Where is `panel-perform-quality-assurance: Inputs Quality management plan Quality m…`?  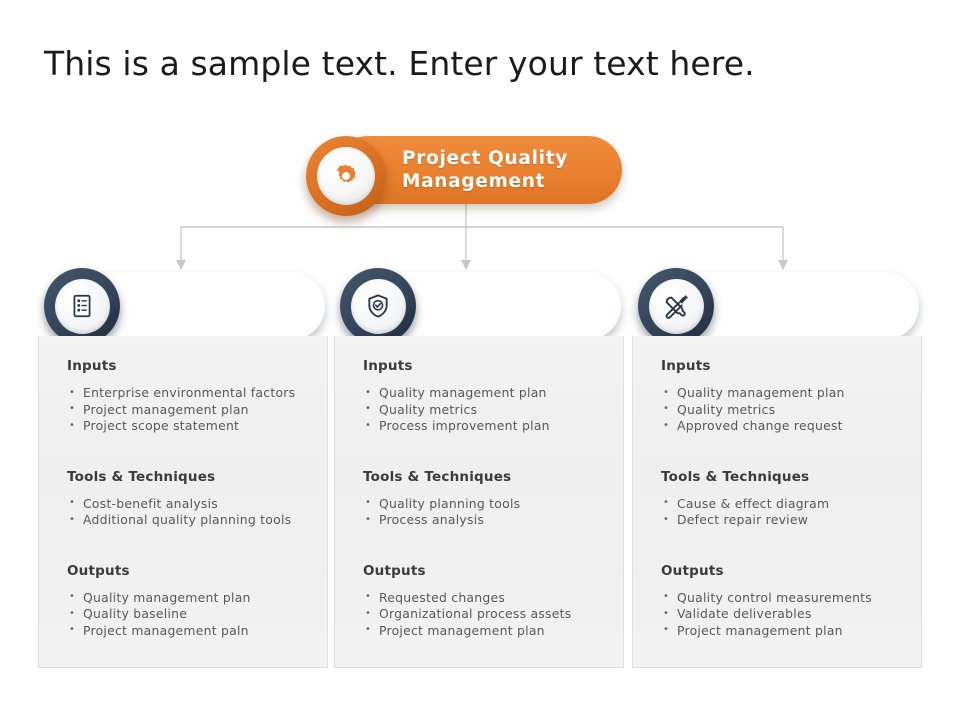 panel-perform-quality-assurance: Inputs Quality management plan Quality m… is located at coordinates (479, 502).